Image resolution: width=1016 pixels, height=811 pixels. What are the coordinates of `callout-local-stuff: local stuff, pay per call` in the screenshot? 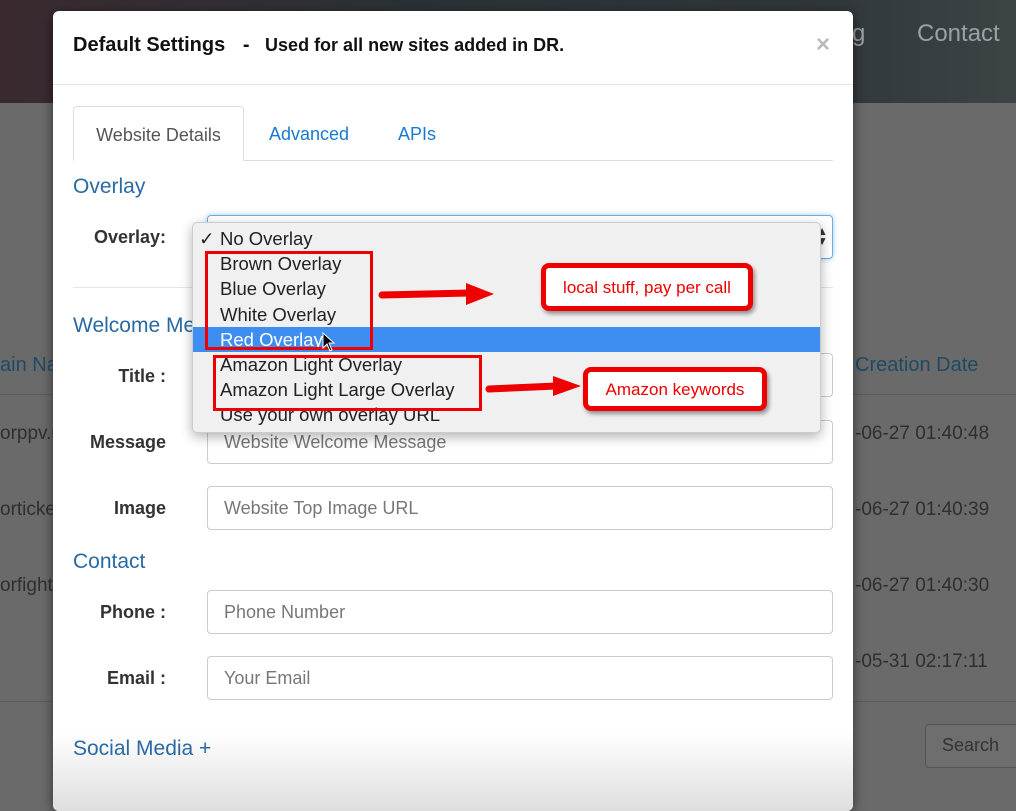 It's located at (647, 287).